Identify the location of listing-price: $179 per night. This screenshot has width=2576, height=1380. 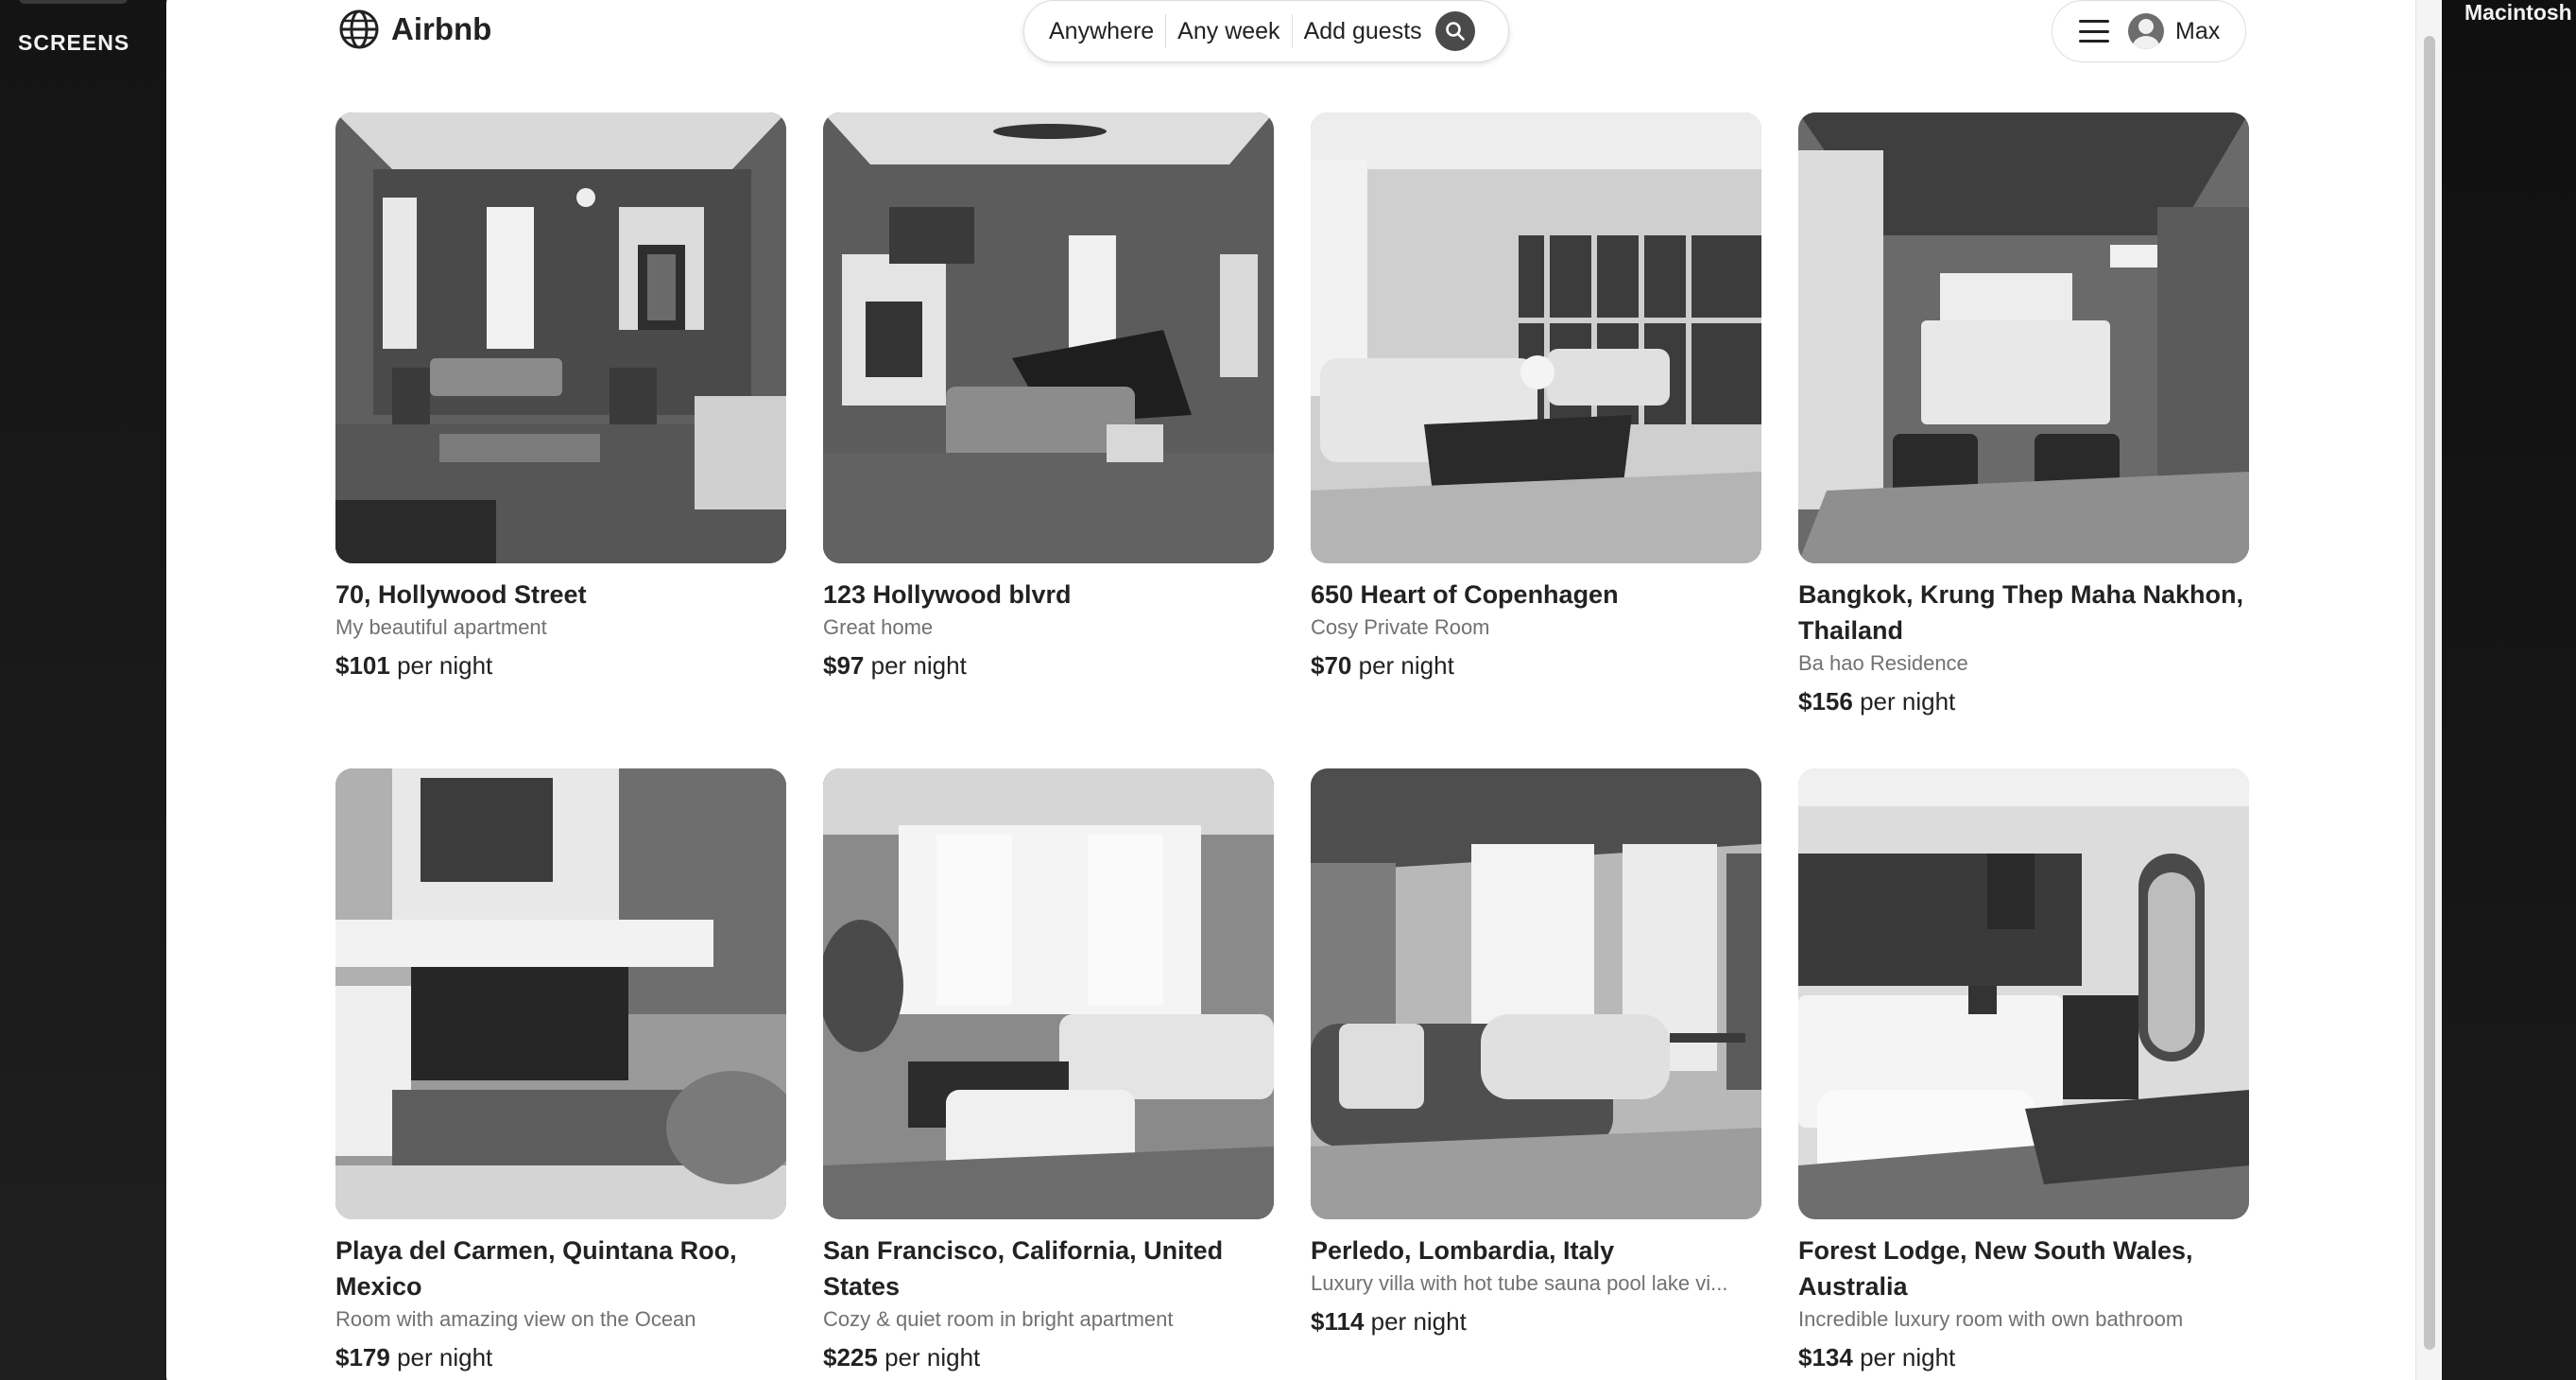
(560, 1357).